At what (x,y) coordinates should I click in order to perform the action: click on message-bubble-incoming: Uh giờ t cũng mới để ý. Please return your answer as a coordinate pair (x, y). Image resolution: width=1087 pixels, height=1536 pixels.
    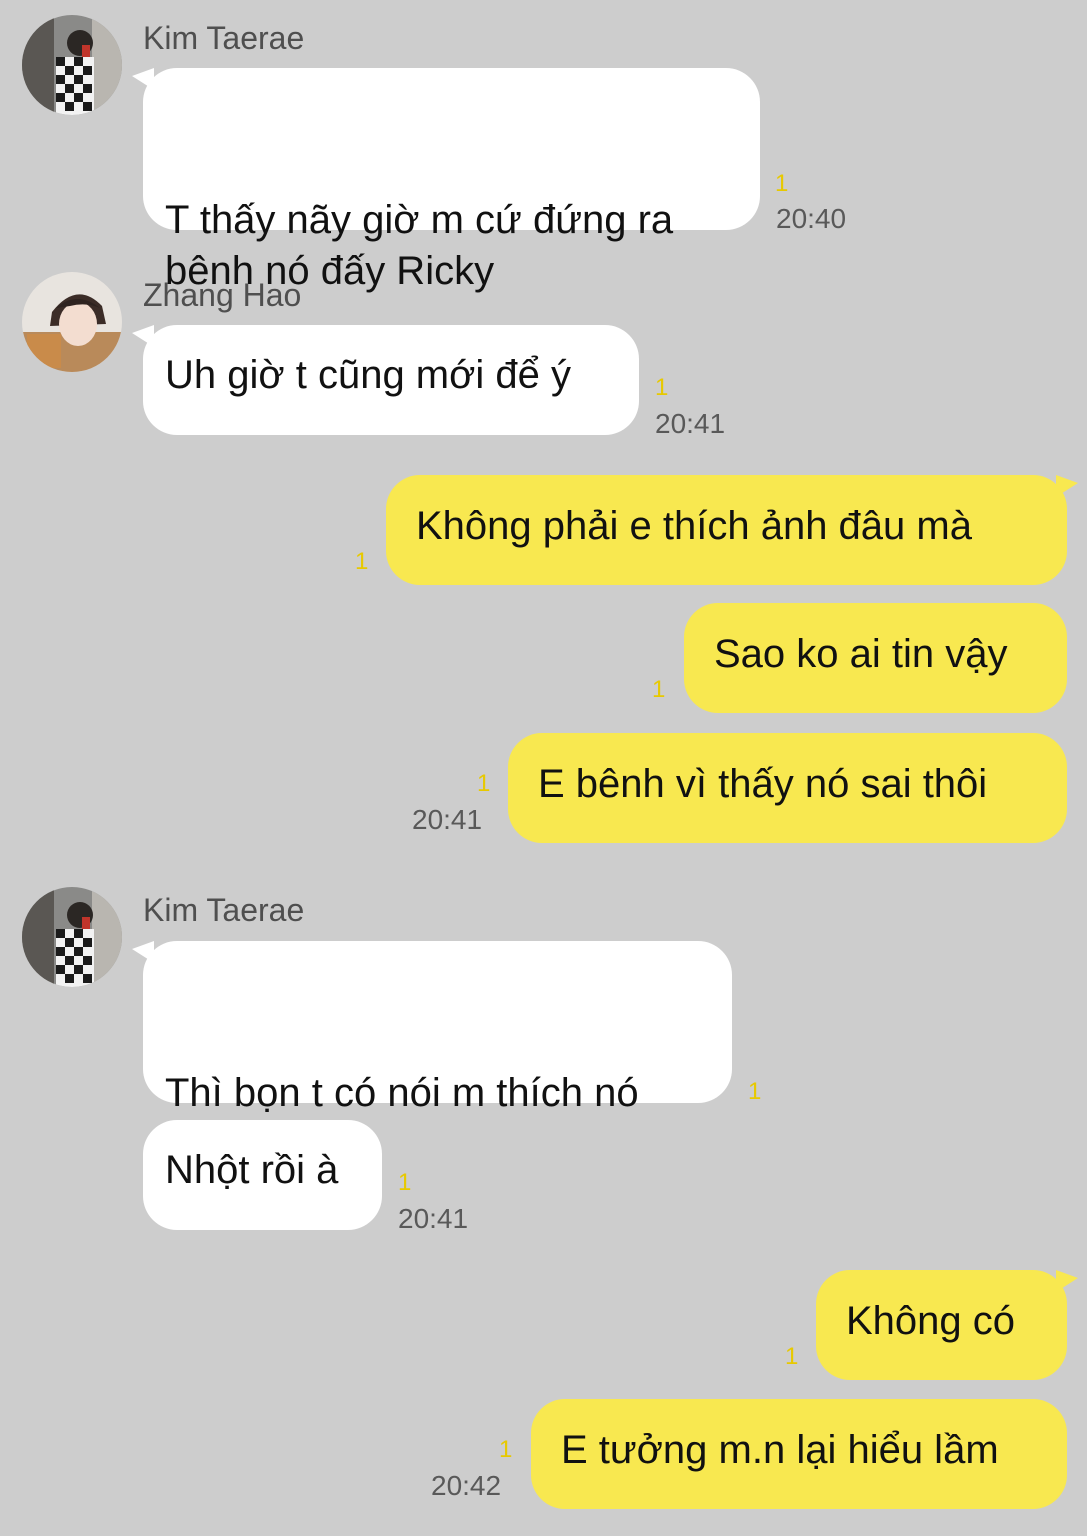
    Looking at the image, I should click on (385, 380).